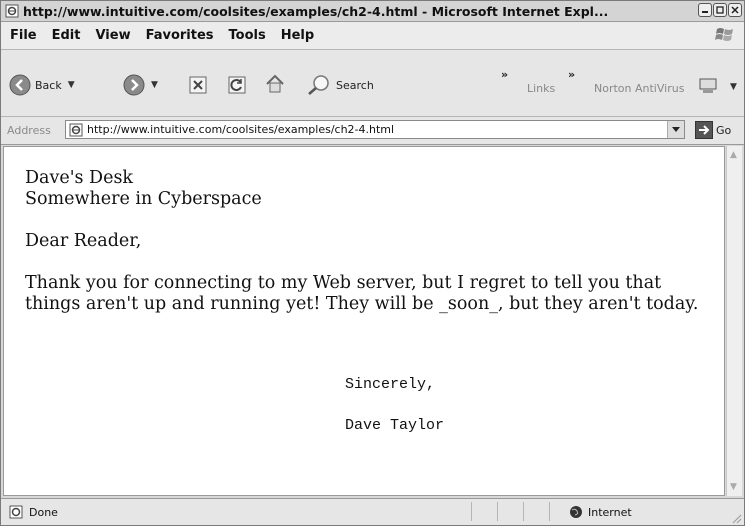 The height and width of the screenshot is (526, 745). I want to click on go-label: Go, so click(724, 130).